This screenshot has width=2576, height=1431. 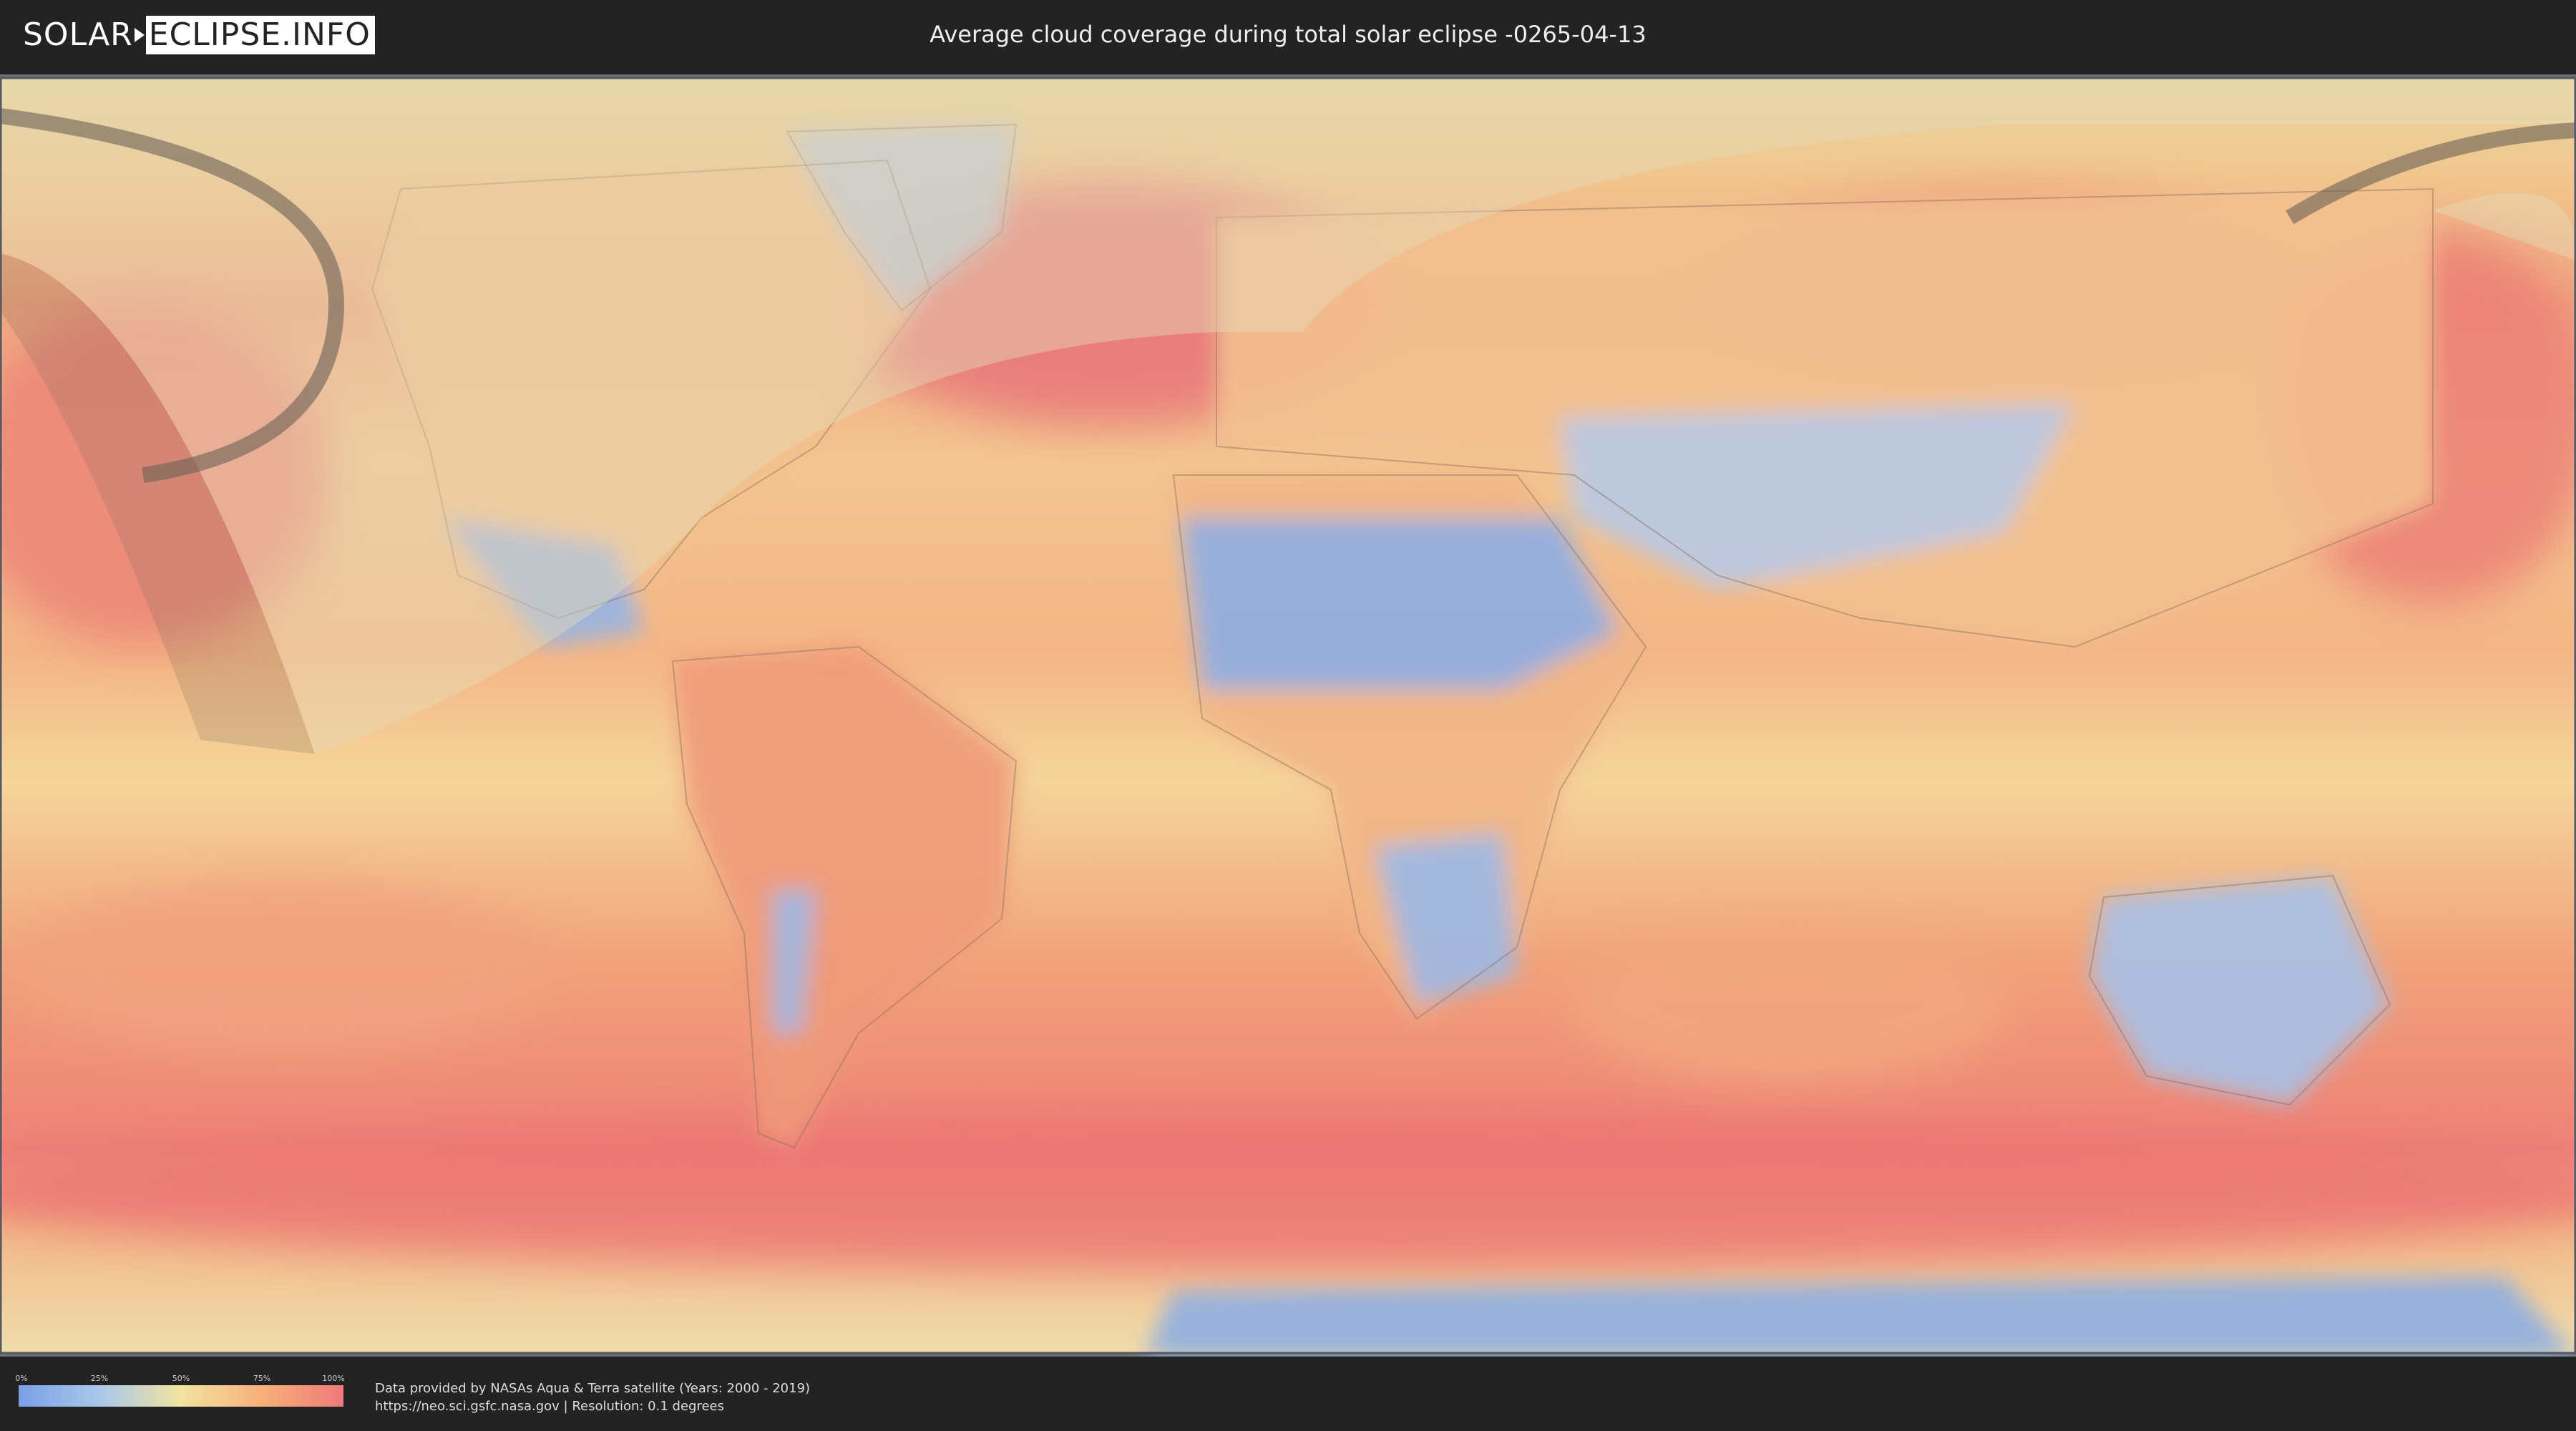 What do you see at coordinates (1789, 1004) in the screenshot?
I see `cloud-band-indian-ocean` at bounding box center [1789, 1004].